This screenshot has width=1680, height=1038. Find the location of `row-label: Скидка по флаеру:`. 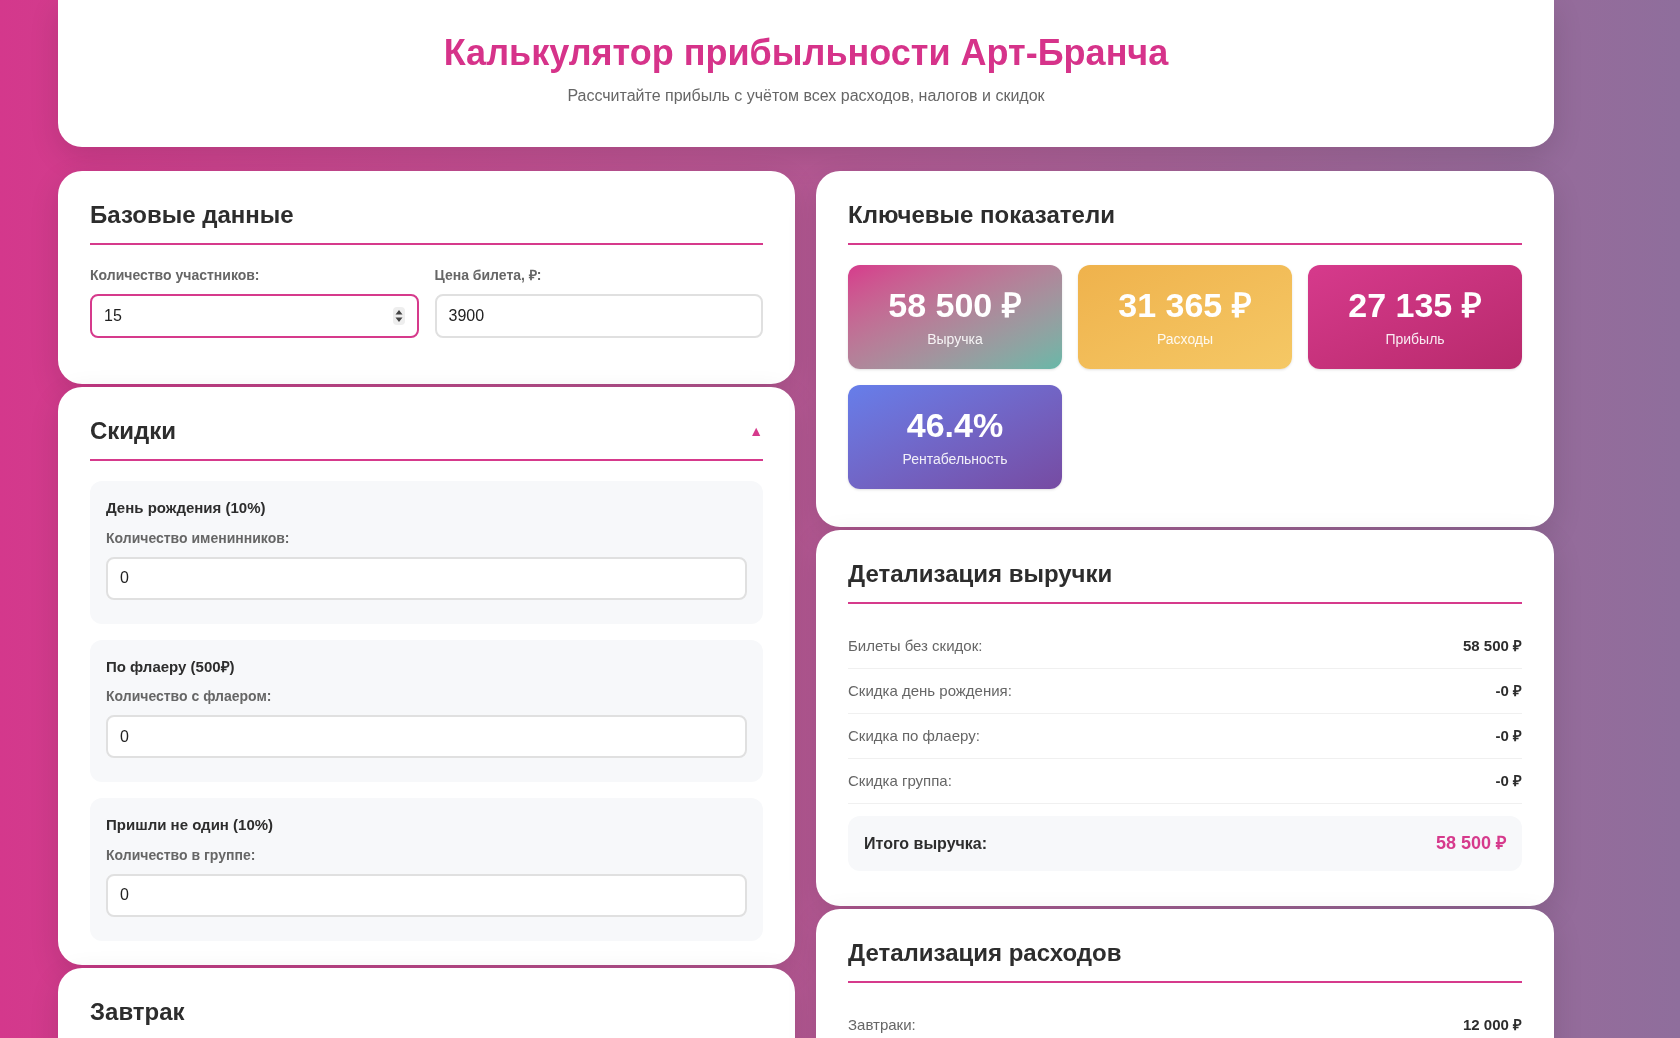

row-label: Скидка по флаеру: is located at coordinates (914, 735).